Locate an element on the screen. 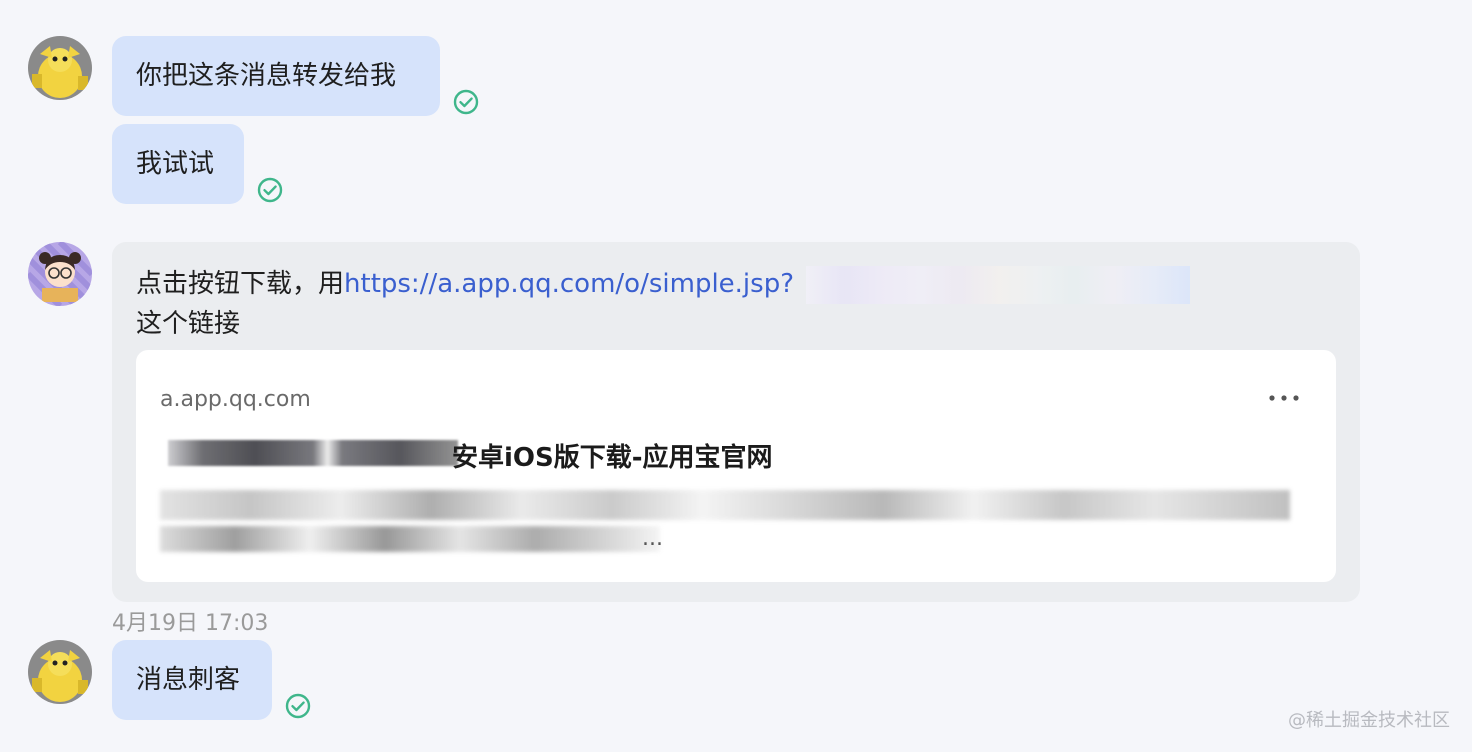  message-bubble: 我试试 is located at coordinates (178, 164).